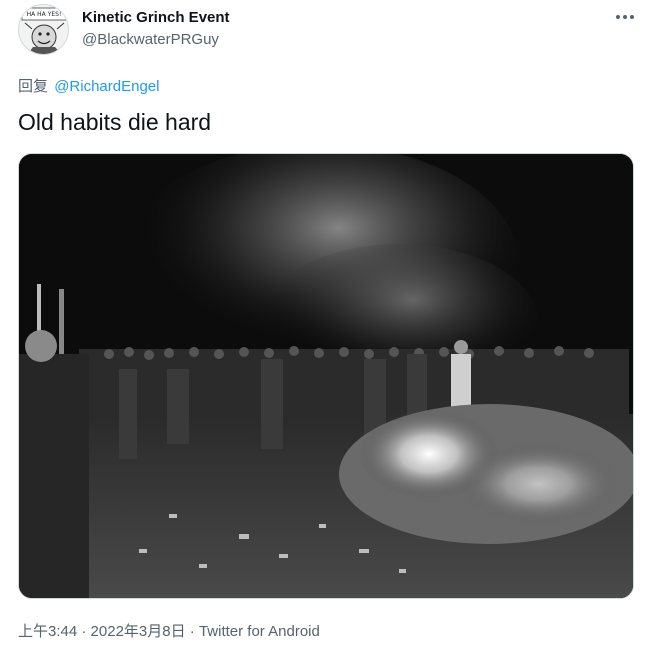  I want to click on more-options-button, so click(625, 17).